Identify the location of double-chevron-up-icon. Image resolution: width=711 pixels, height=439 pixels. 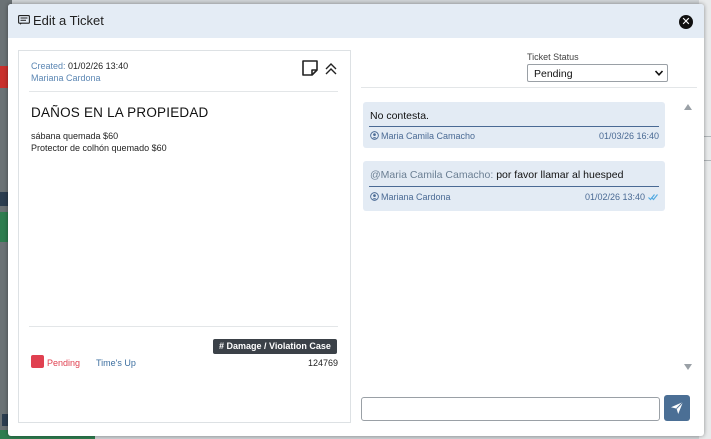
(331, 69).